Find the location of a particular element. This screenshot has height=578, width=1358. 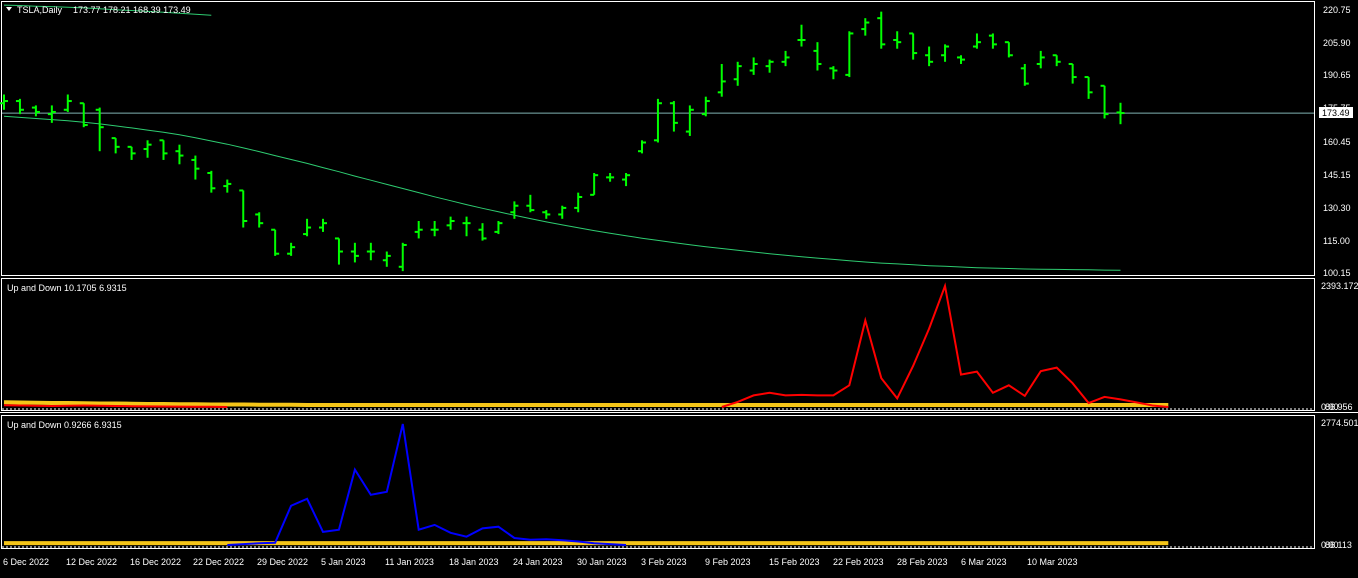

date-label: 28 Feb 2023 is located at coordinates (922, 562).